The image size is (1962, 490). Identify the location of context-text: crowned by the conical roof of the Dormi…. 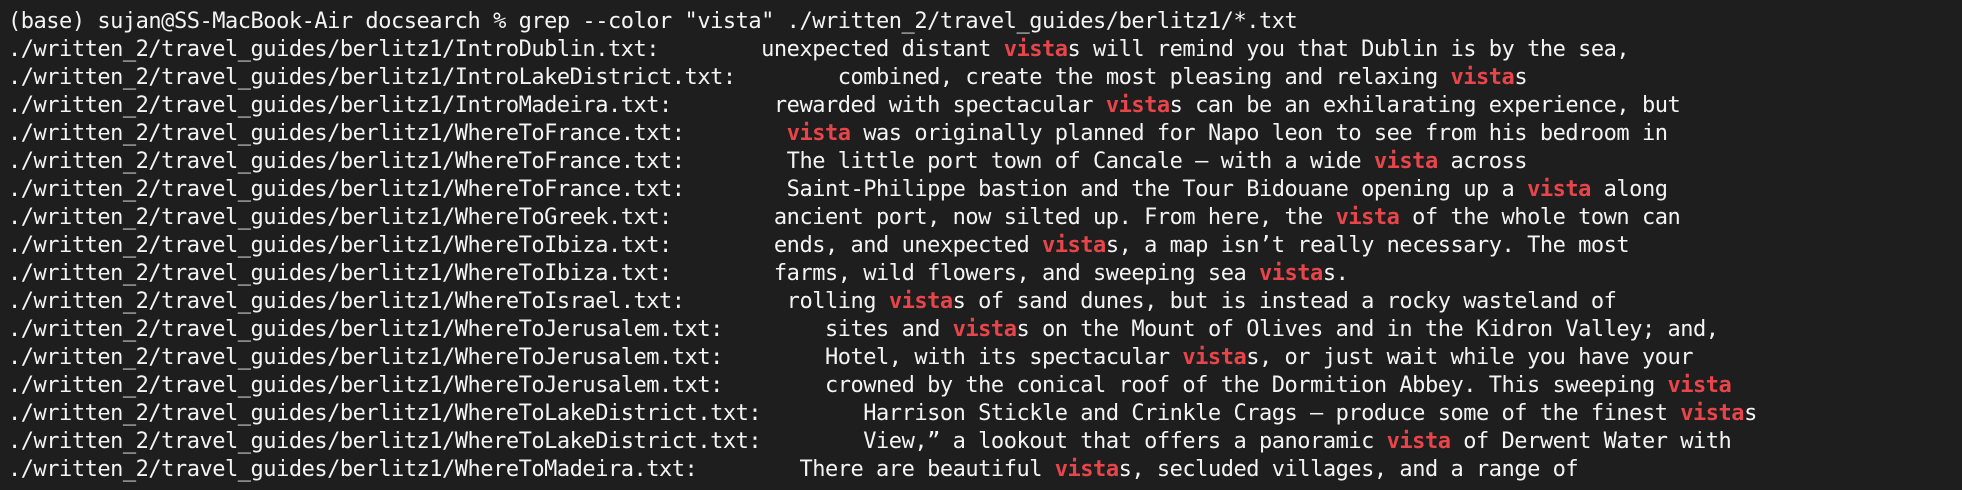
(1195, 385).